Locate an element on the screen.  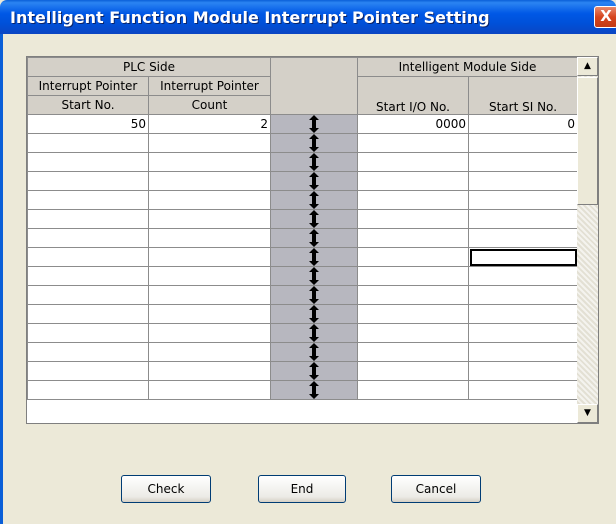
start-si-header: Start SI No. is located at coordinates (523, 95).